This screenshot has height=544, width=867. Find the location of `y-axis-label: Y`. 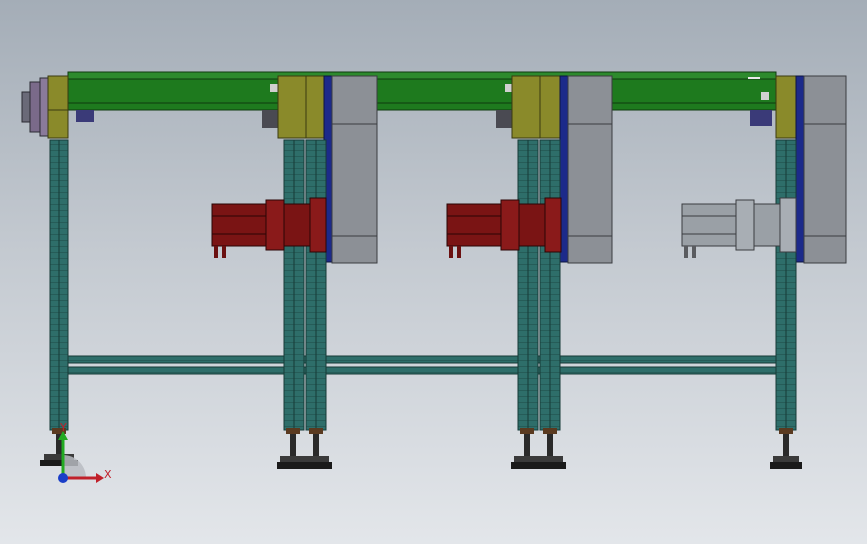

y-axis-label: Y is located at coordinates (63, 427).